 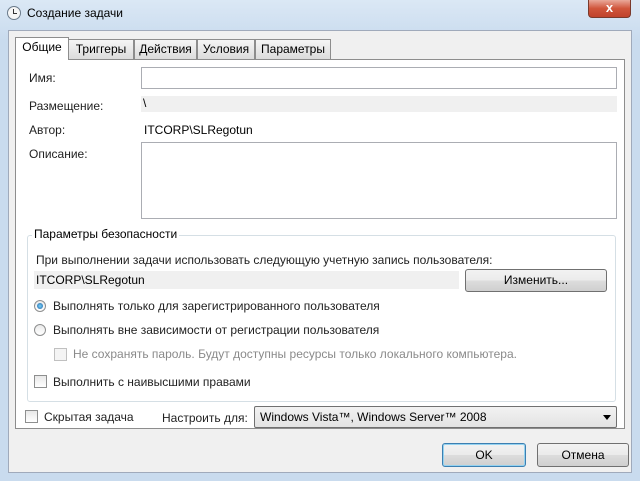 What do you see at coordinates (58, 154) in the screenshot?
I see `description-label: Описание:` at bounding box center [58, 154].